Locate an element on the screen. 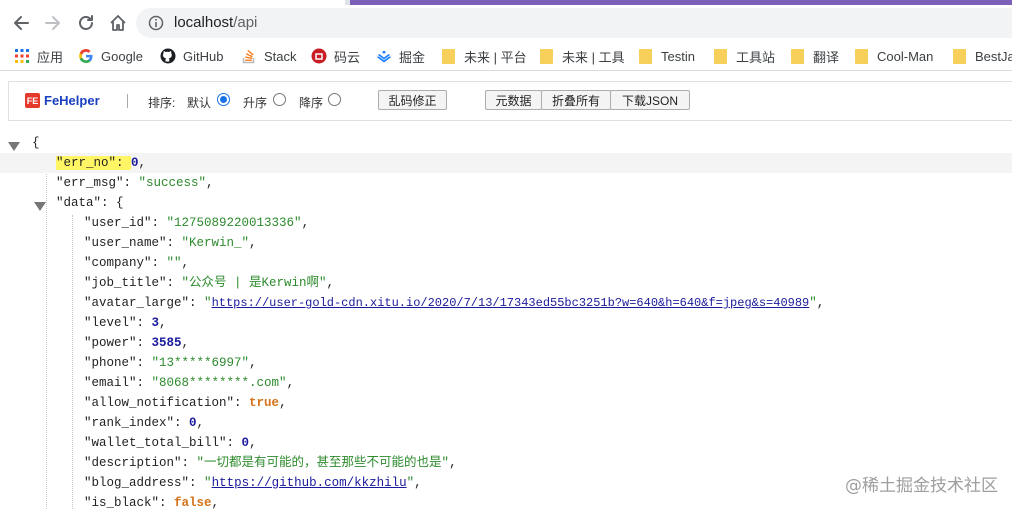  sort-label: 排序: is located at coordinates (162, 103).